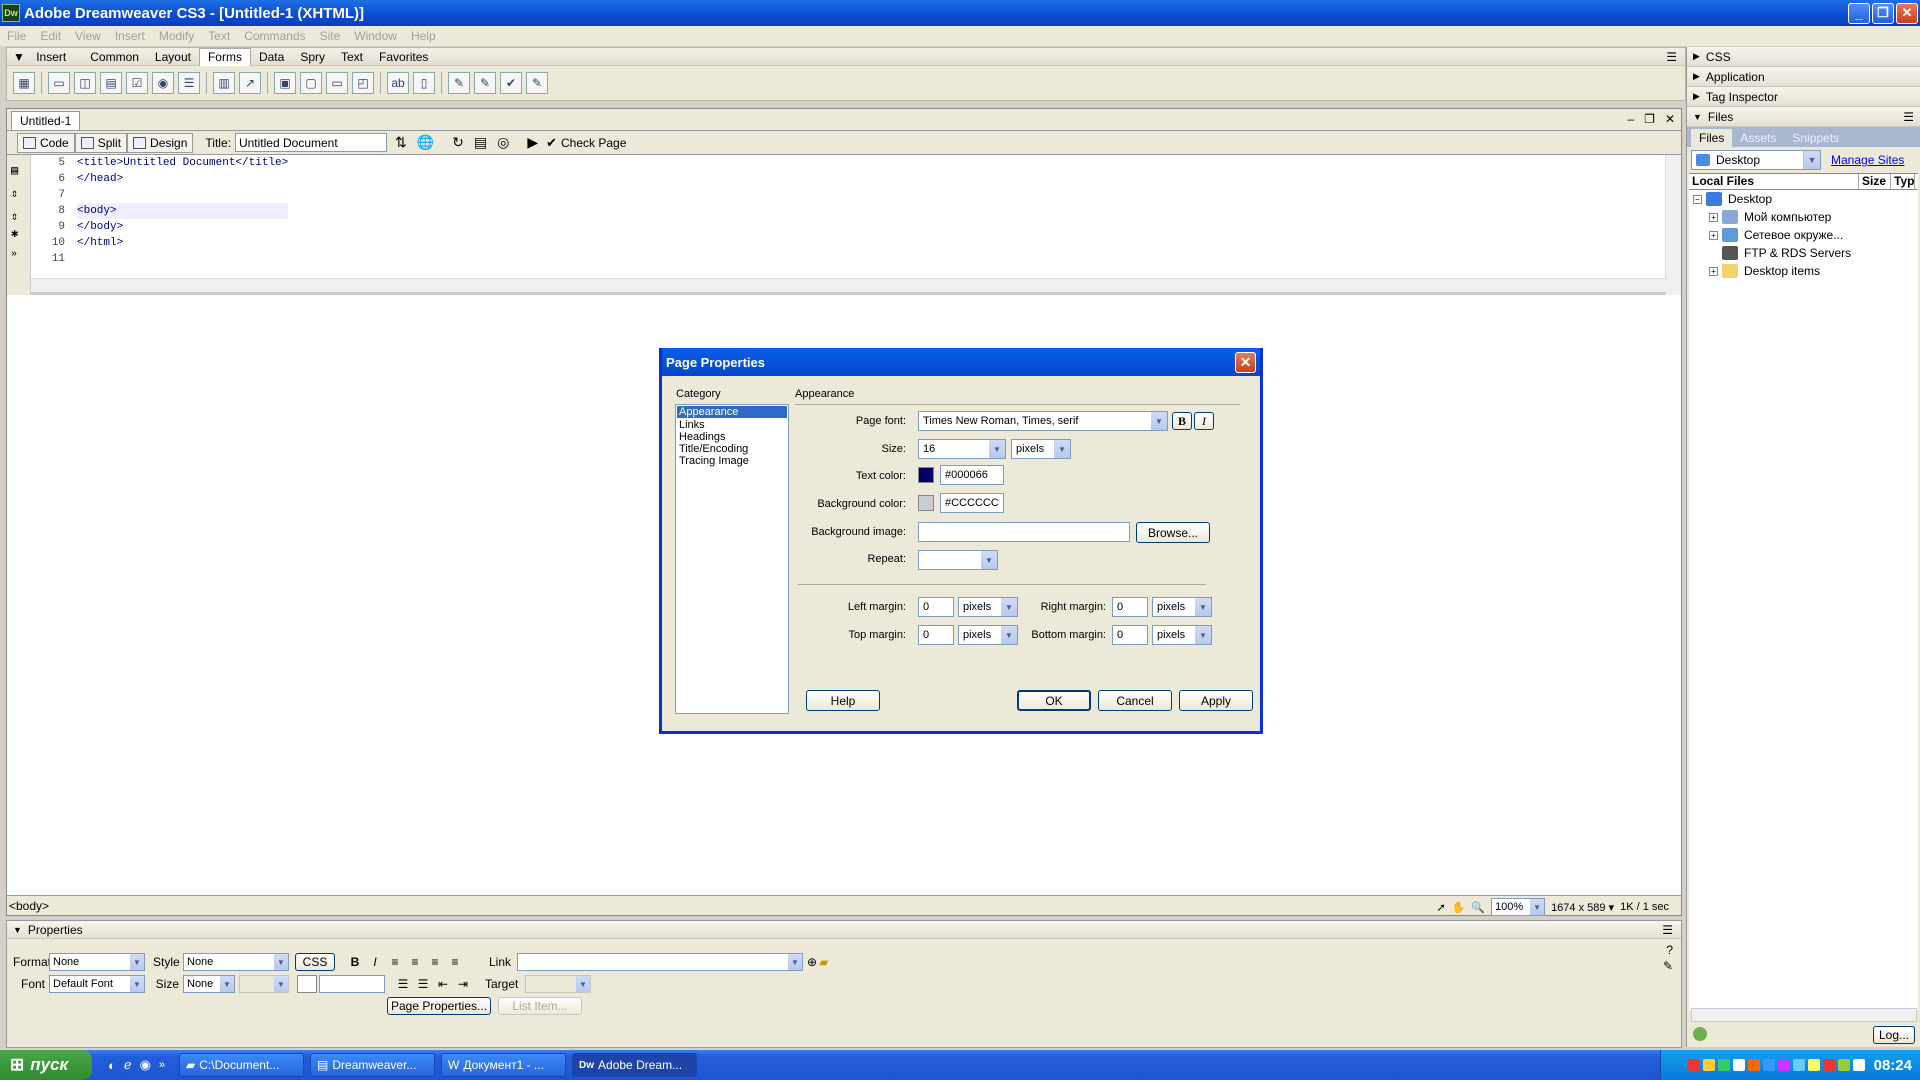  Describe the element at coordinates (511, 83) in the screenshot. I see `spry-validation-checkbox-icon: ✔` at that location.